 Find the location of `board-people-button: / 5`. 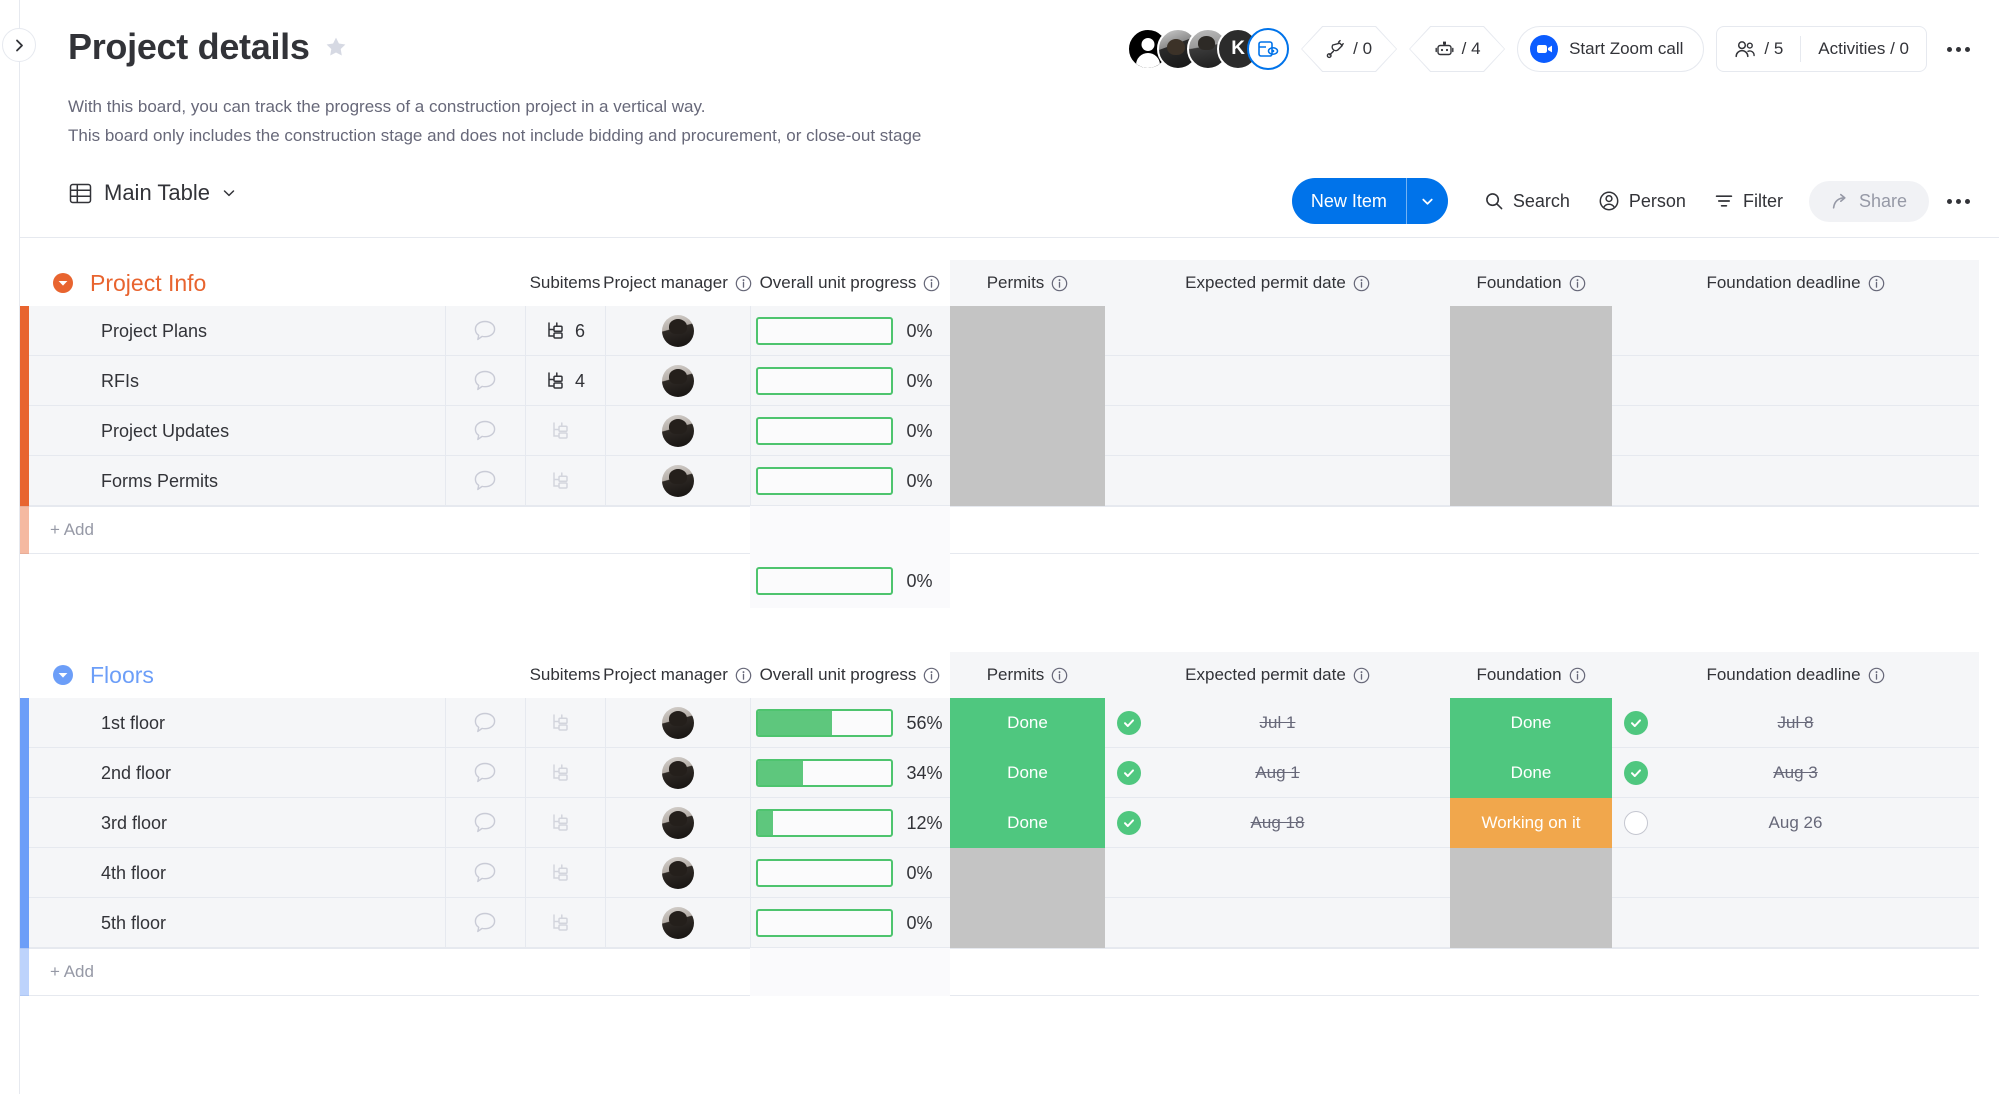

board-people-button: / 5 is located at coordinates (1758, 49).